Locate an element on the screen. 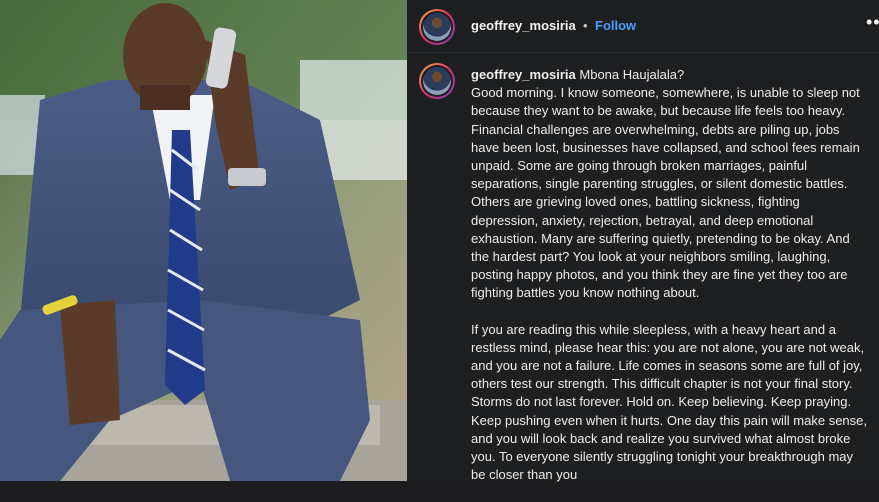 The height and width of the screenshot is (502, 879). more-horizontal-icon: ••• is located at coordinates (872, 22).